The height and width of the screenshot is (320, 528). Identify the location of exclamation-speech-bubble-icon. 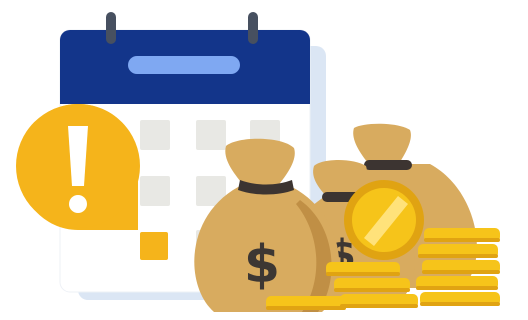
(78, 167).